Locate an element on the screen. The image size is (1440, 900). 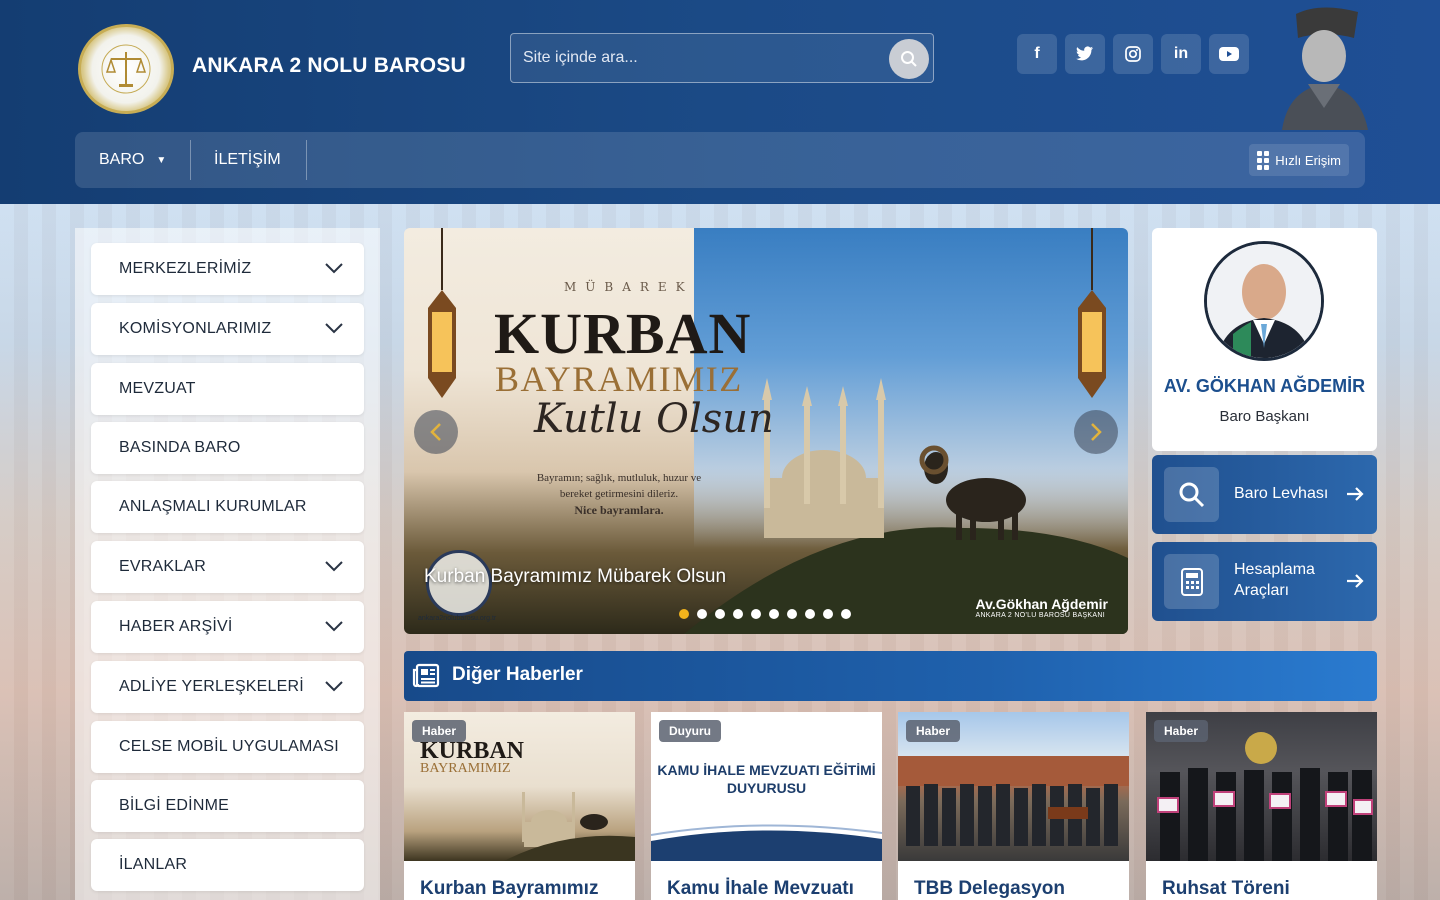
slide-signature-sub: ANKARA 2 NO'LU BAROSU BAŞKANI is located at coordinates (1040, 615).